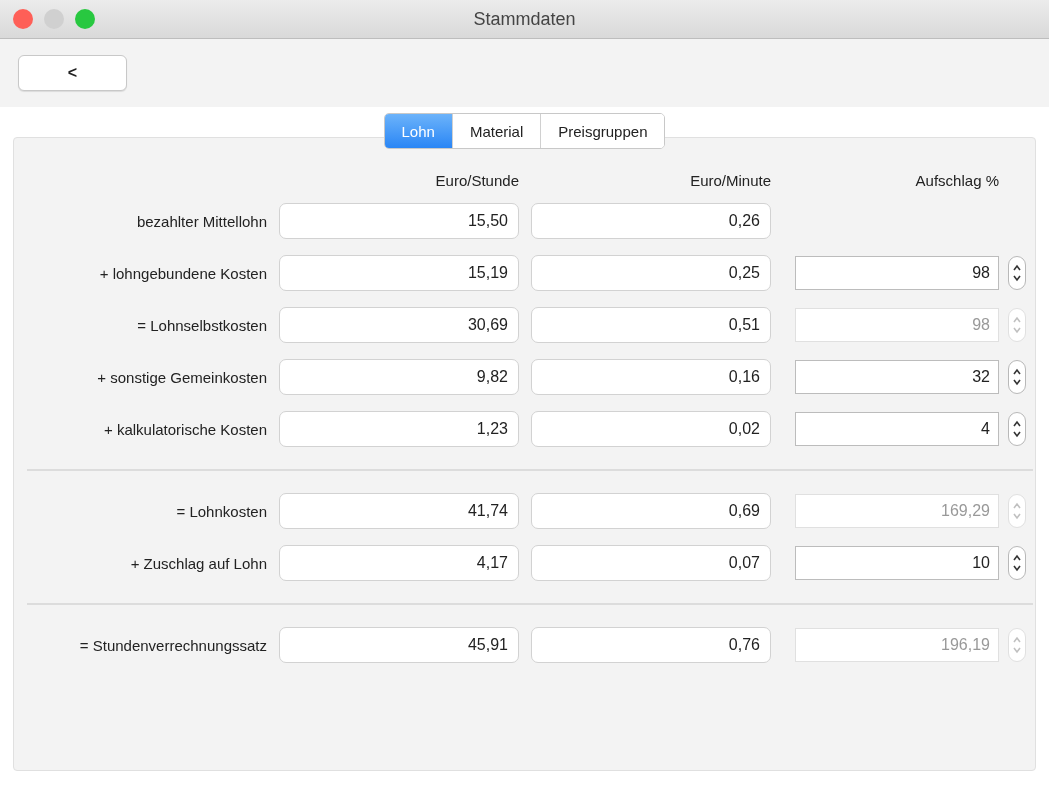 Image resolution: width=1049 pixels, height=786 pixels. I want to click on row-label: = Stundenverrechnungssatz, so click(172, 645).